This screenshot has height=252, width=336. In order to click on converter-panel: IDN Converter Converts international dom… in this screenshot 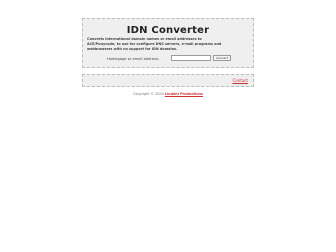, I will do `click(168, 43)`.